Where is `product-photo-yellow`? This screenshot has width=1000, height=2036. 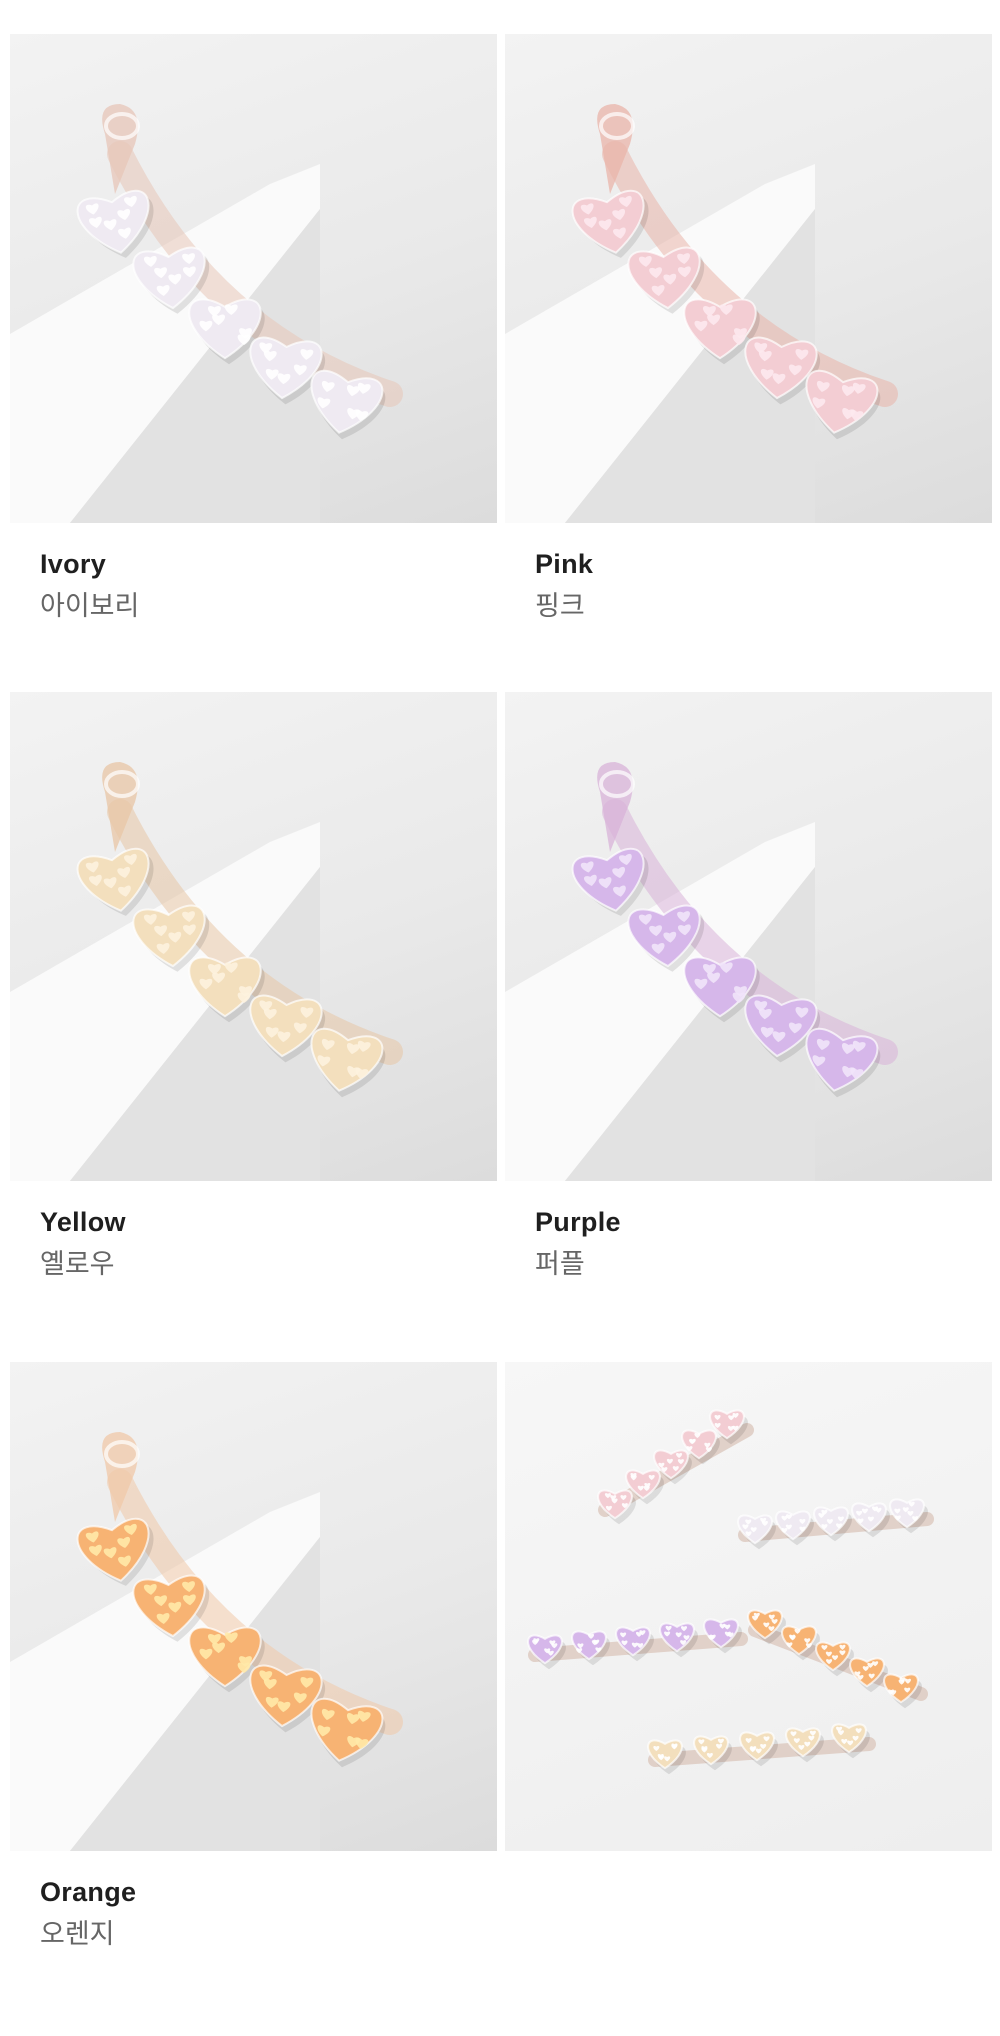
product-photo-yellow is located at coordinates (253, 936).